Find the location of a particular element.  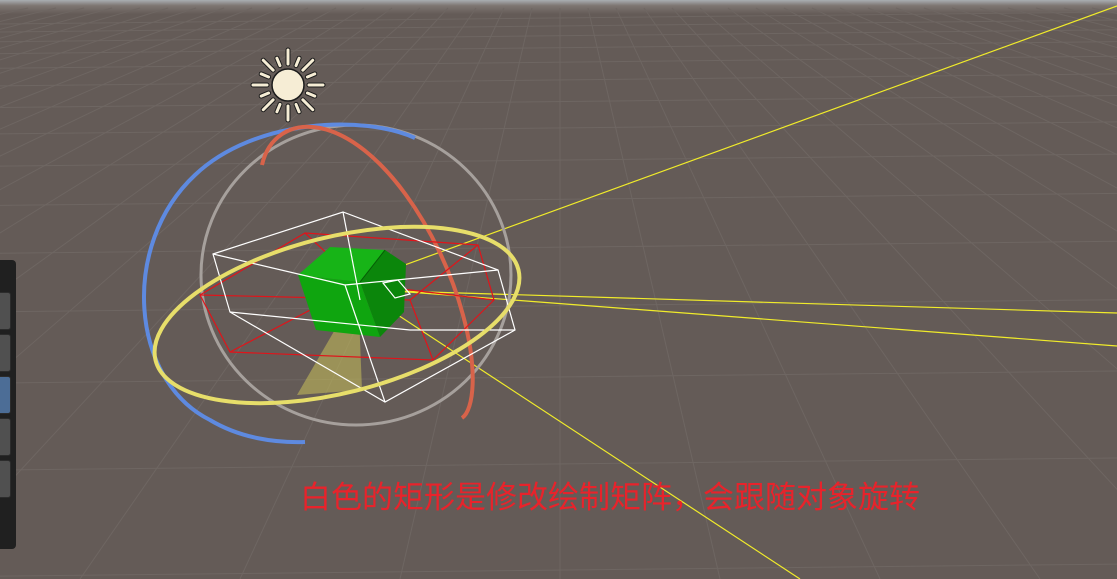

horizon-fade is located at coordinates (558, 7).